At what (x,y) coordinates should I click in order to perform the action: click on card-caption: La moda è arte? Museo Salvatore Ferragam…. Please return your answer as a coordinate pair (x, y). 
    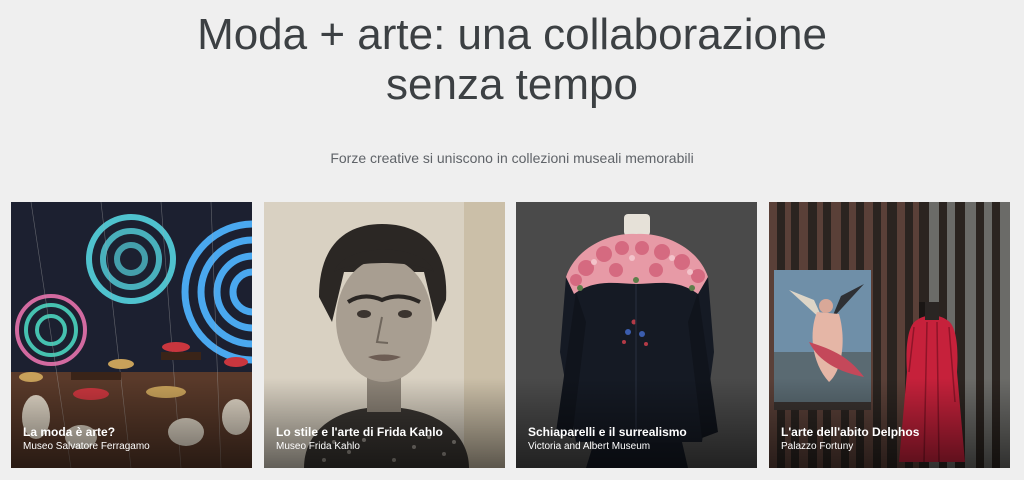
    Looking at the image, I should click on (133, 439).